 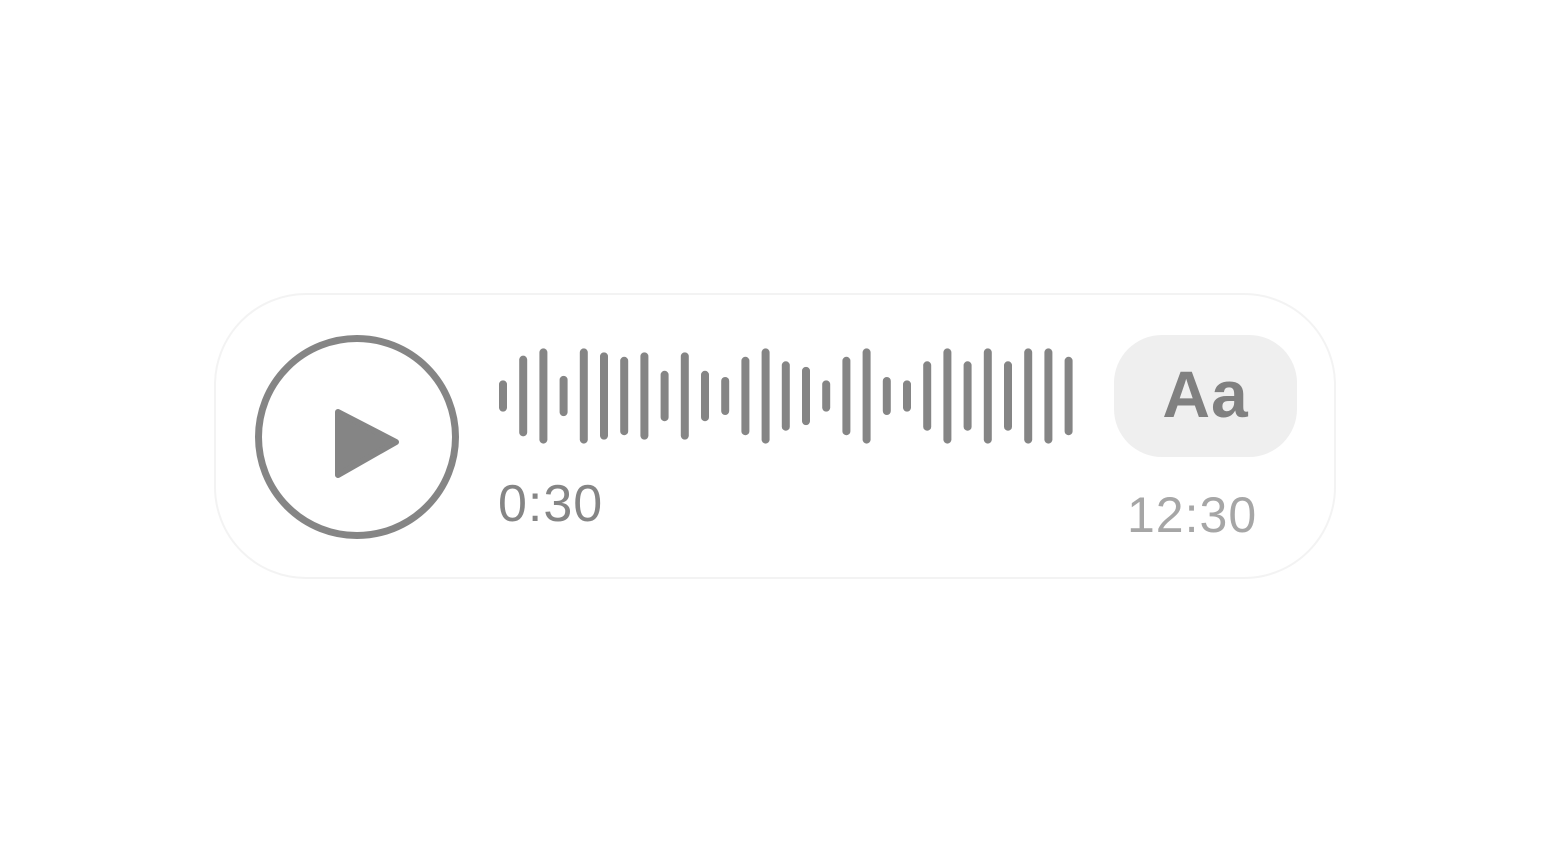 What do you see at coordinates (551, 504) in the screenshot?
I see `elapsed-time: 0:30` at bounding box center [551, 504].